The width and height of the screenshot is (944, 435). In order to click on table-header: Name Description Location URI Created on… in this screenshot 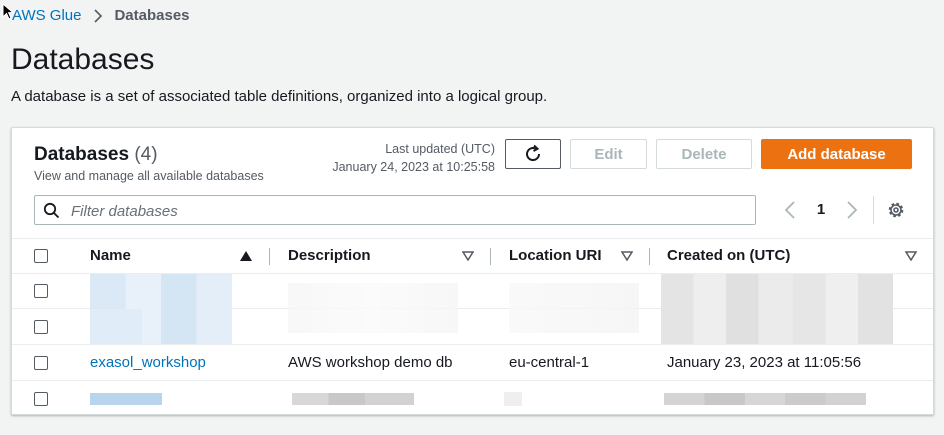, I will do `click(472, 256)`.